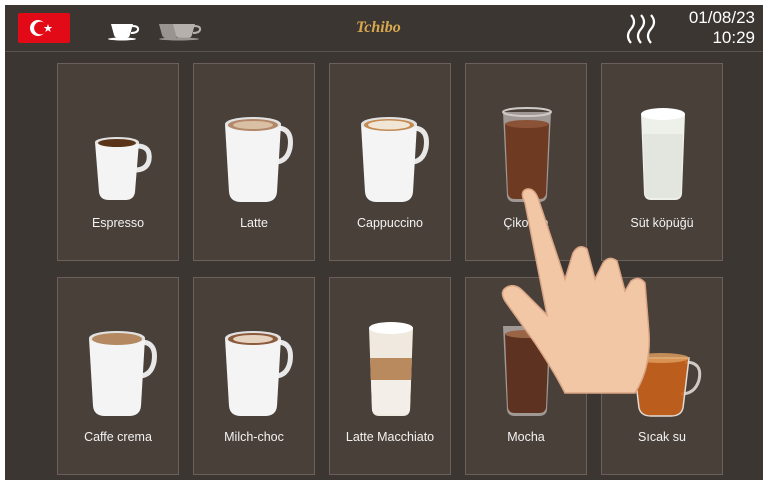  Describe the element at coordinates (254, 223) in the screenshot. I see `drink-label: Latte` at that location.